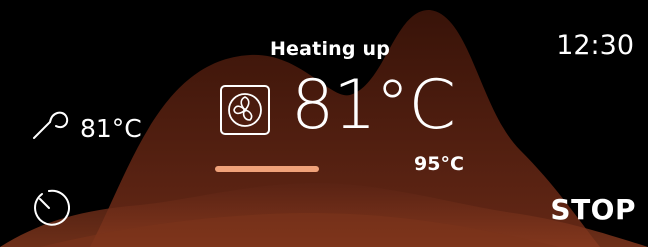 The height and width of the screenshot is (247, 648). What do you see at coordinates (439, 164) in the screenshot?
I see `target-temperature: 95°C` at bounding box center [439, 164].